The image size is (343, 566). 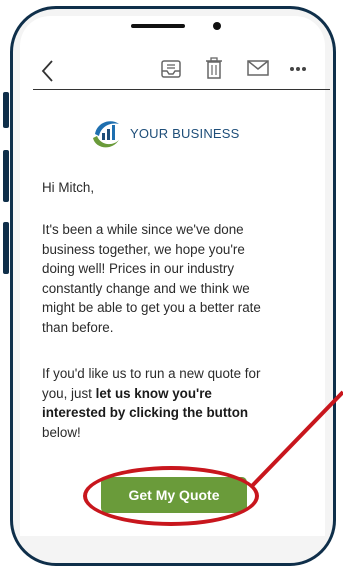 What do you see at coordinates (145, 412) in the screenshot?
I see `emphasis-text: interested by clicking the button` at bounding box center [145, 412].